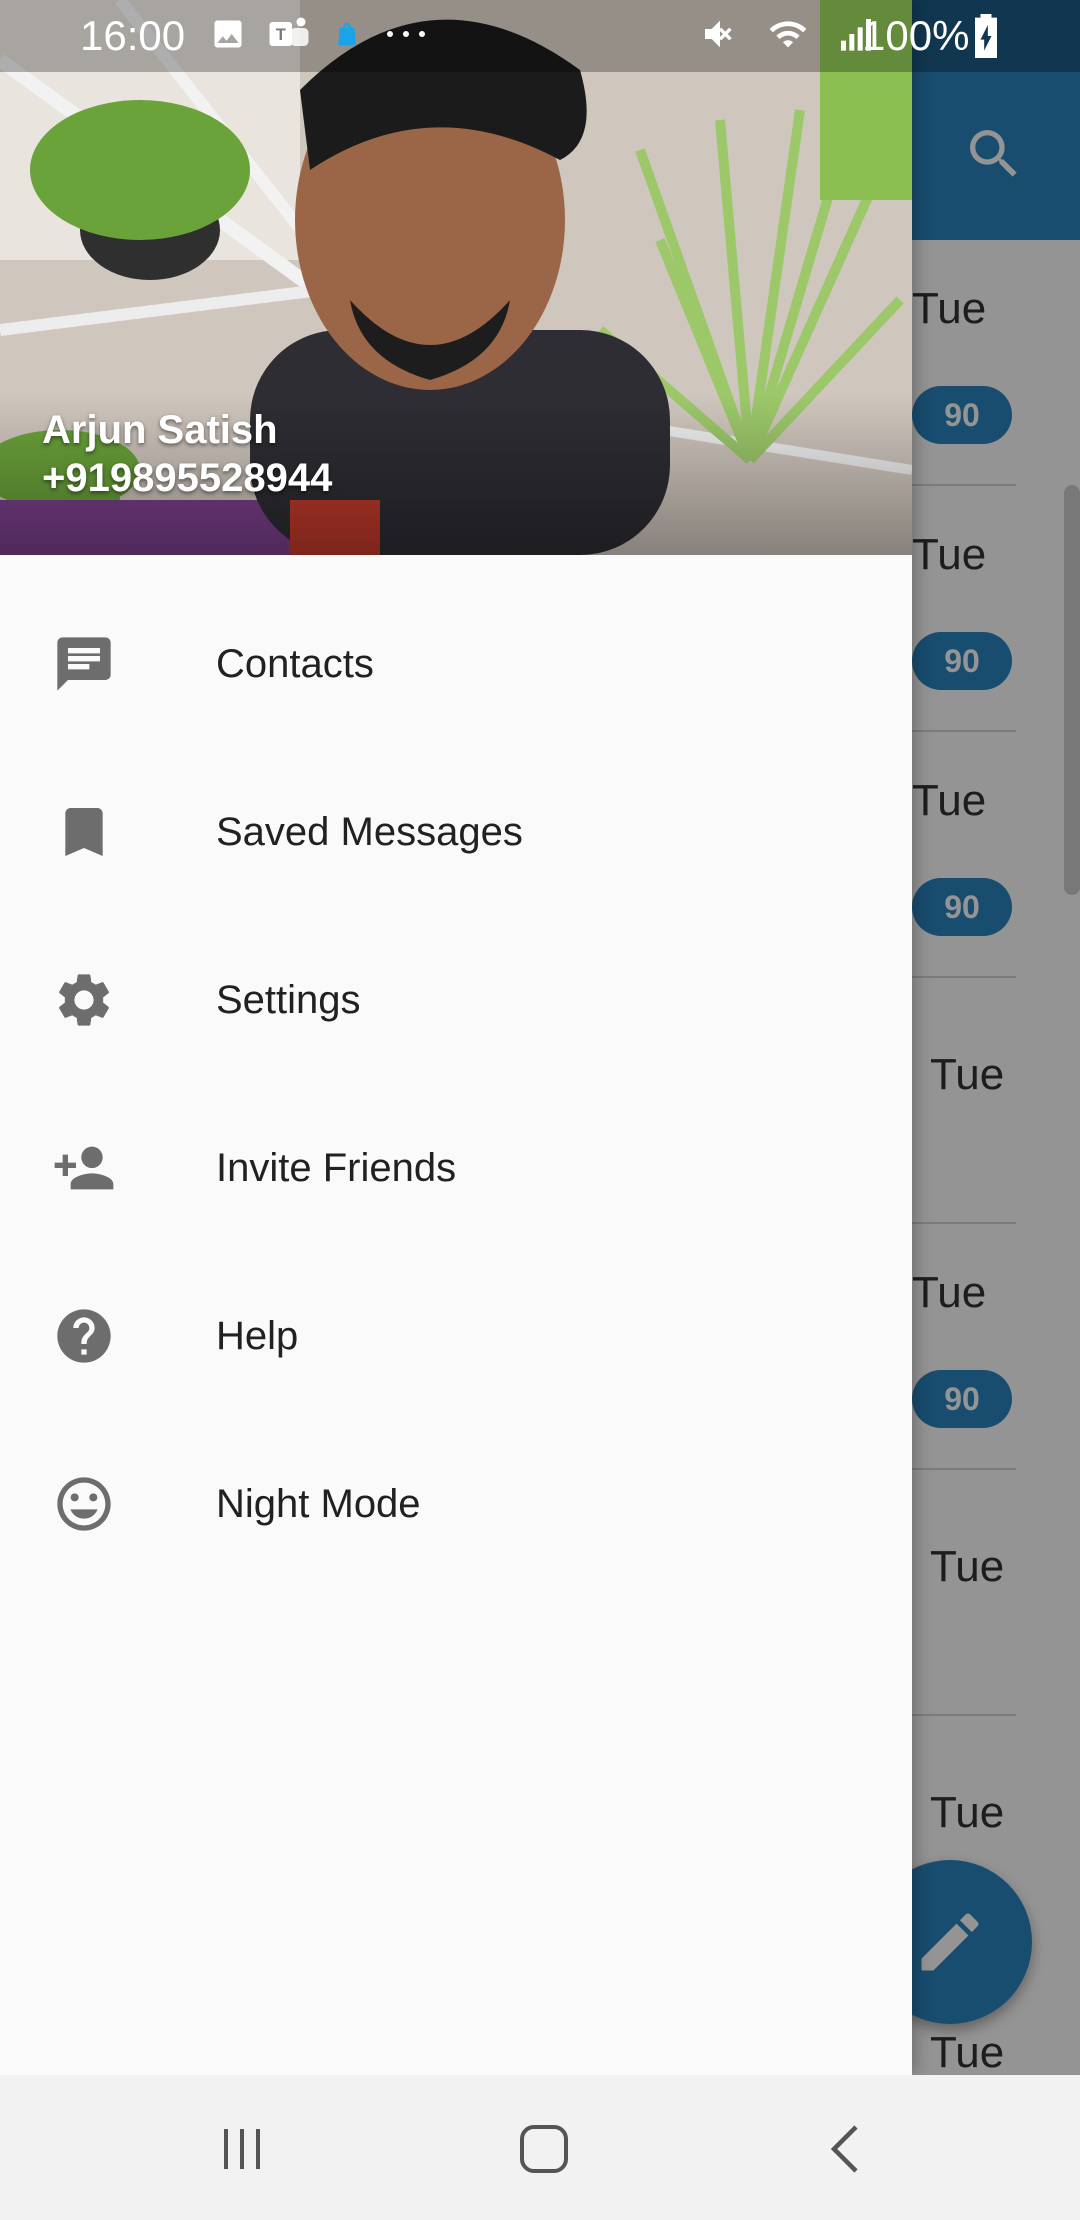 The width and height of the screenshot is (1080, 2220). I want to click on teams-icon: T, so click(289, 36).